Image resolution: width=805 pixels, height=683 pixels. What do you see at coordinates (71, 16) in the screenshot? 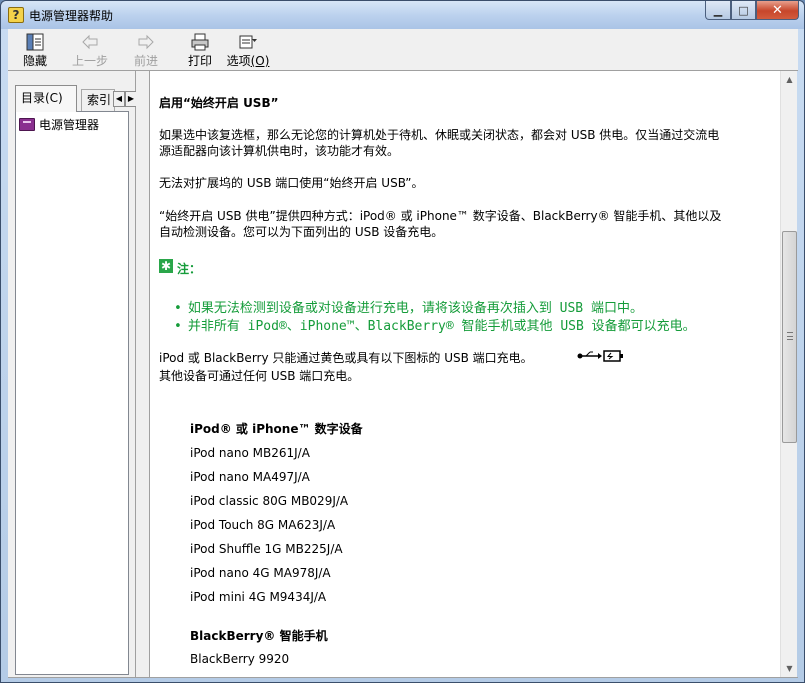
I see `window-title: 电源管理器帮助` at bounding box center [71, 16].